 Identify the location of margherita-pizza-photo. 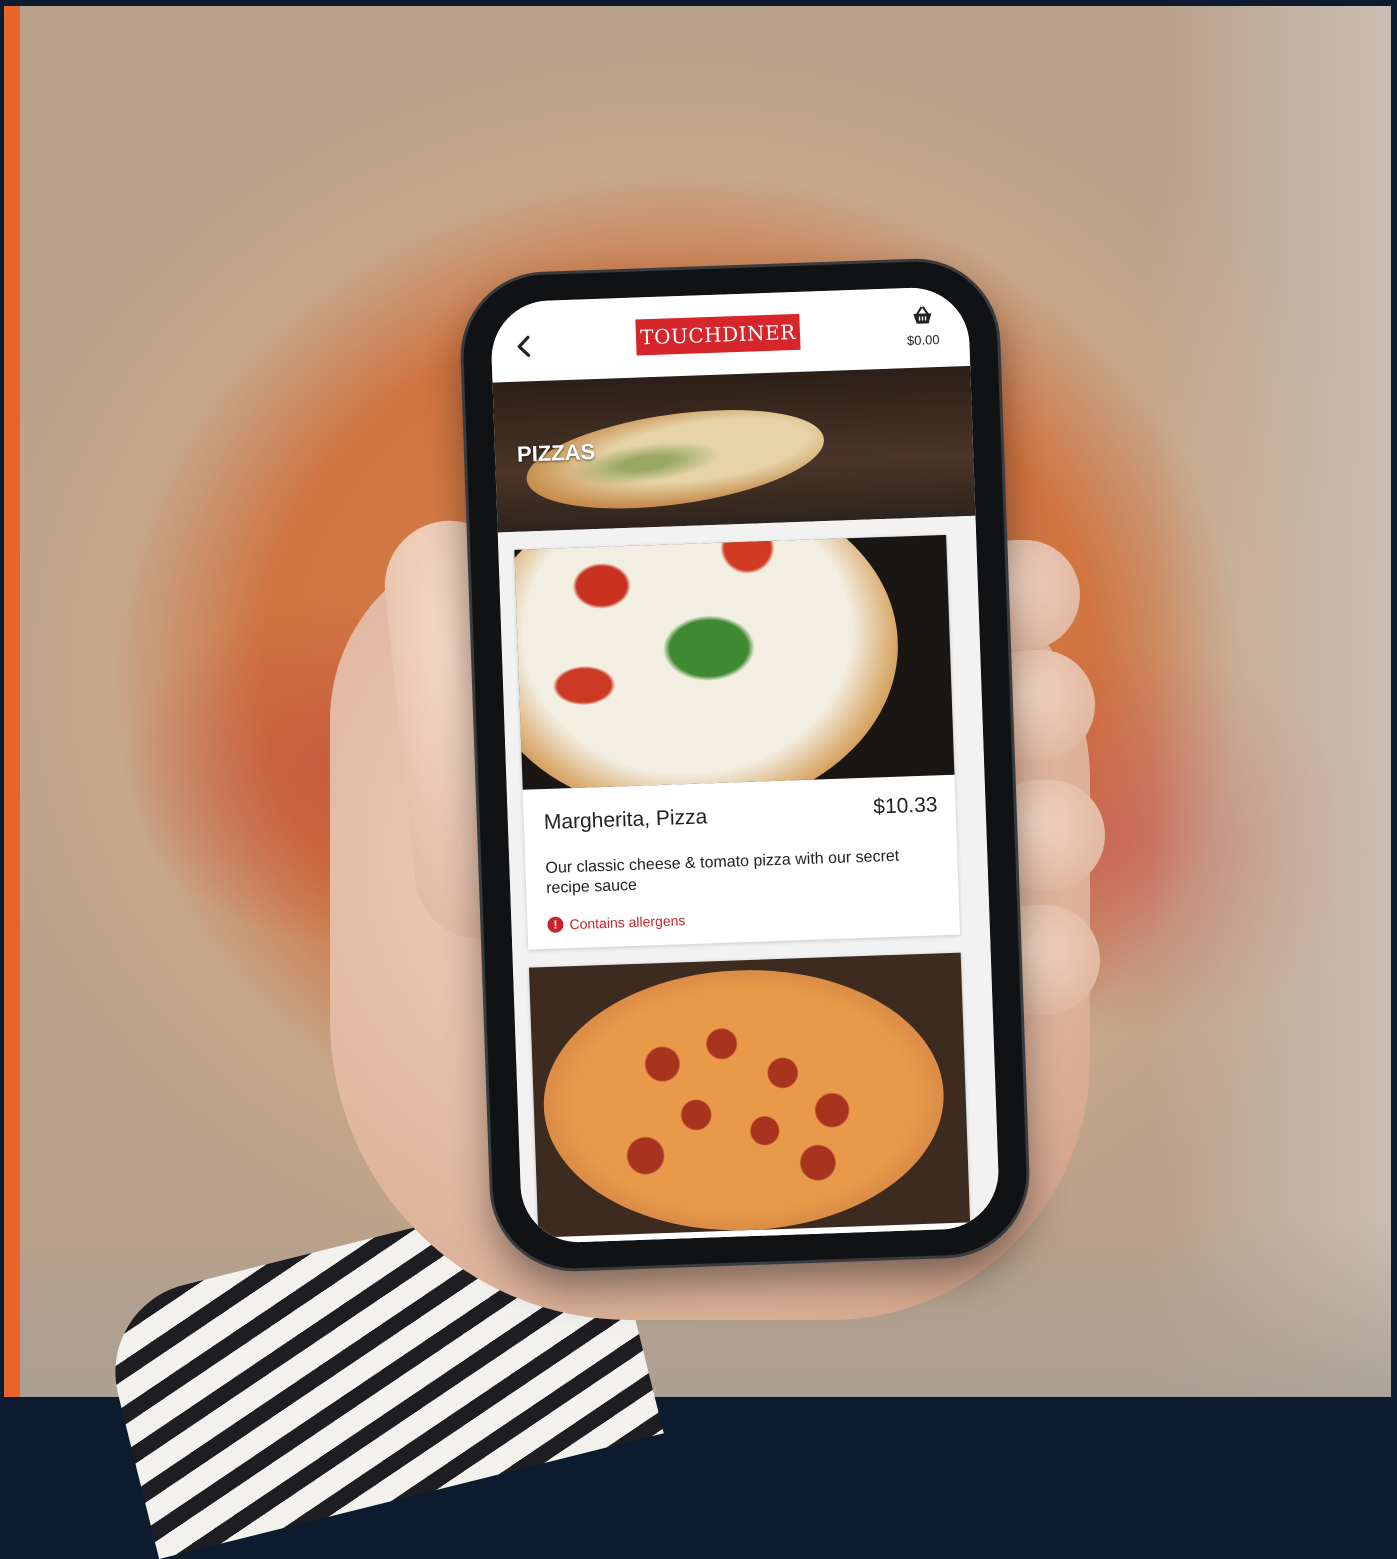
(709, 662).